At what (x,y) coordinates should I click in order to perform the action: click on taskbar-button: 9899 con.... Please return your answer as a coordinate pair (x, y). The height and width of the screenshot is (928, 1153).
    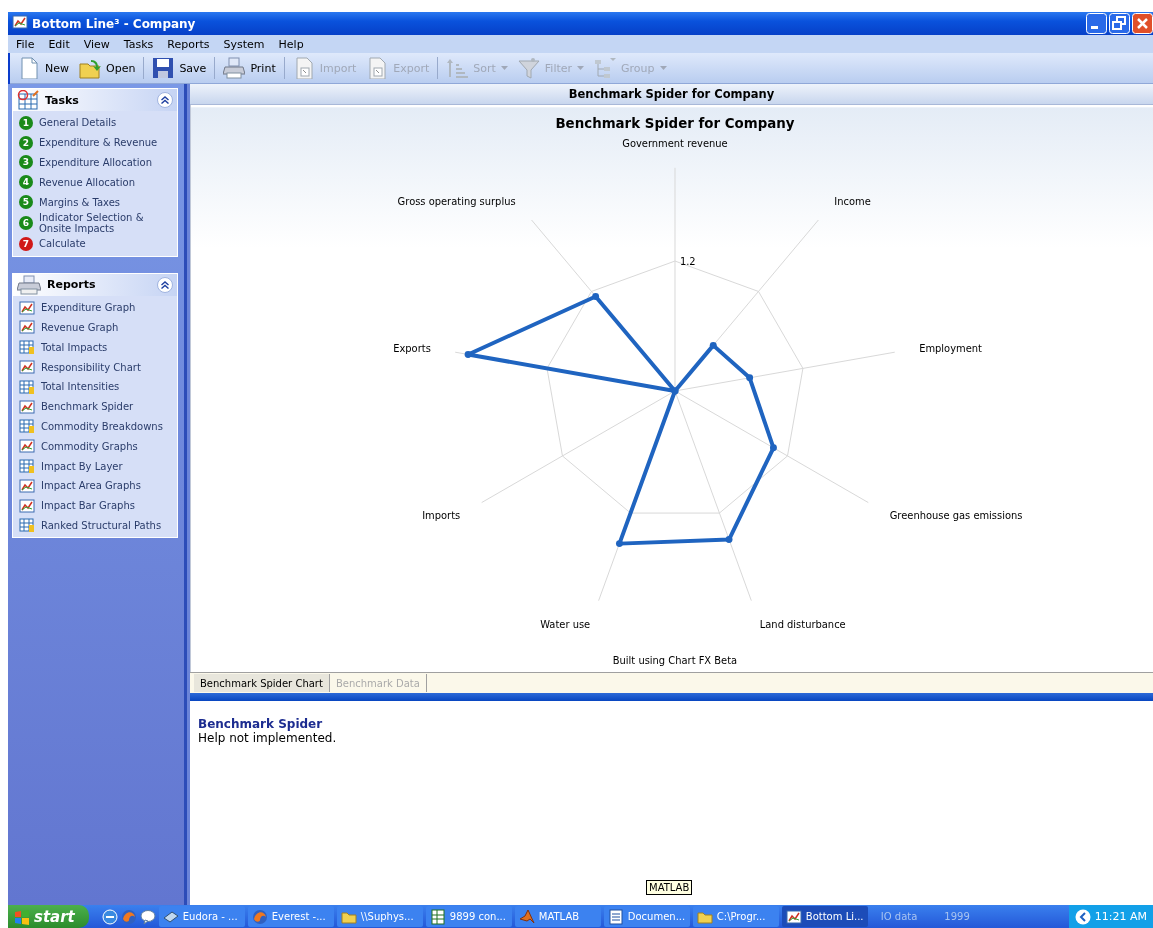
    Looking at the image, I should click on (468, 916).